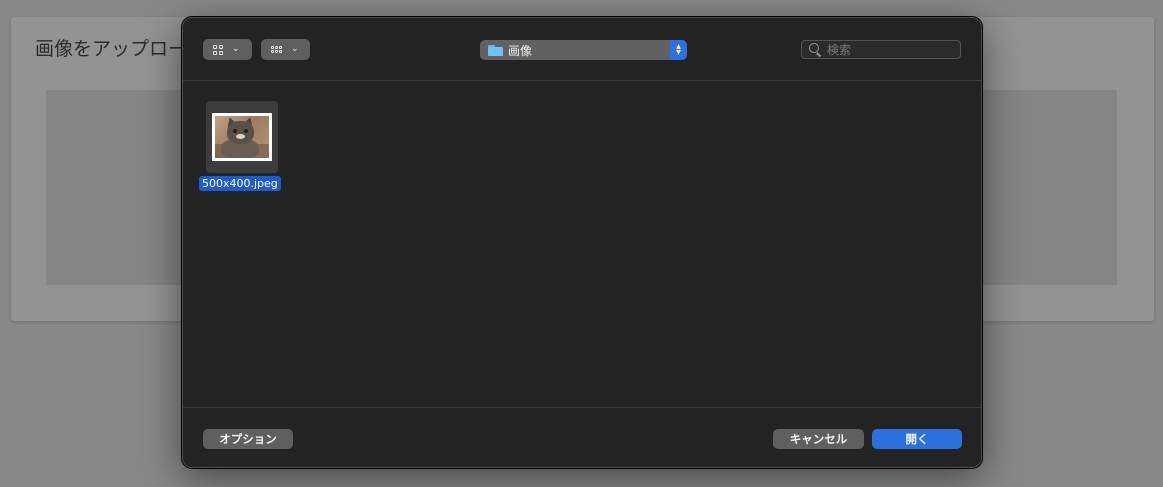 The height and width of the screenshot is (487, 1163). I want to click on options-button: オプション, so click(248, 439).